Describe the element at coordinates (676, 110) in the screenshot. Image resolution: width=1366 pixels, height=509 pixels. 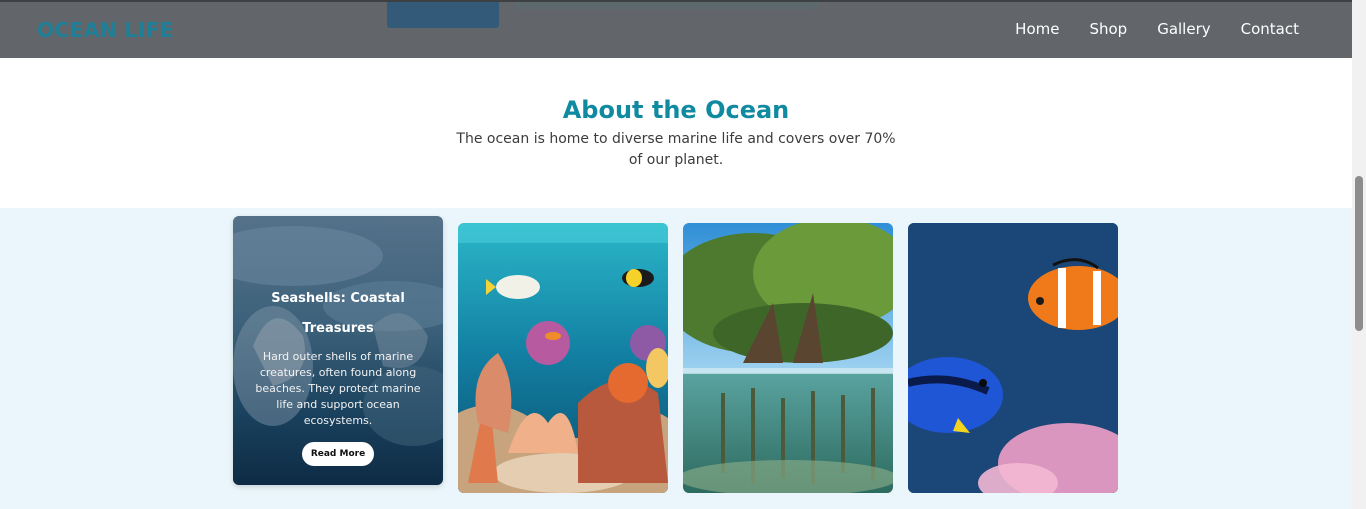
I see `about-title: About the Ocean` at that location.